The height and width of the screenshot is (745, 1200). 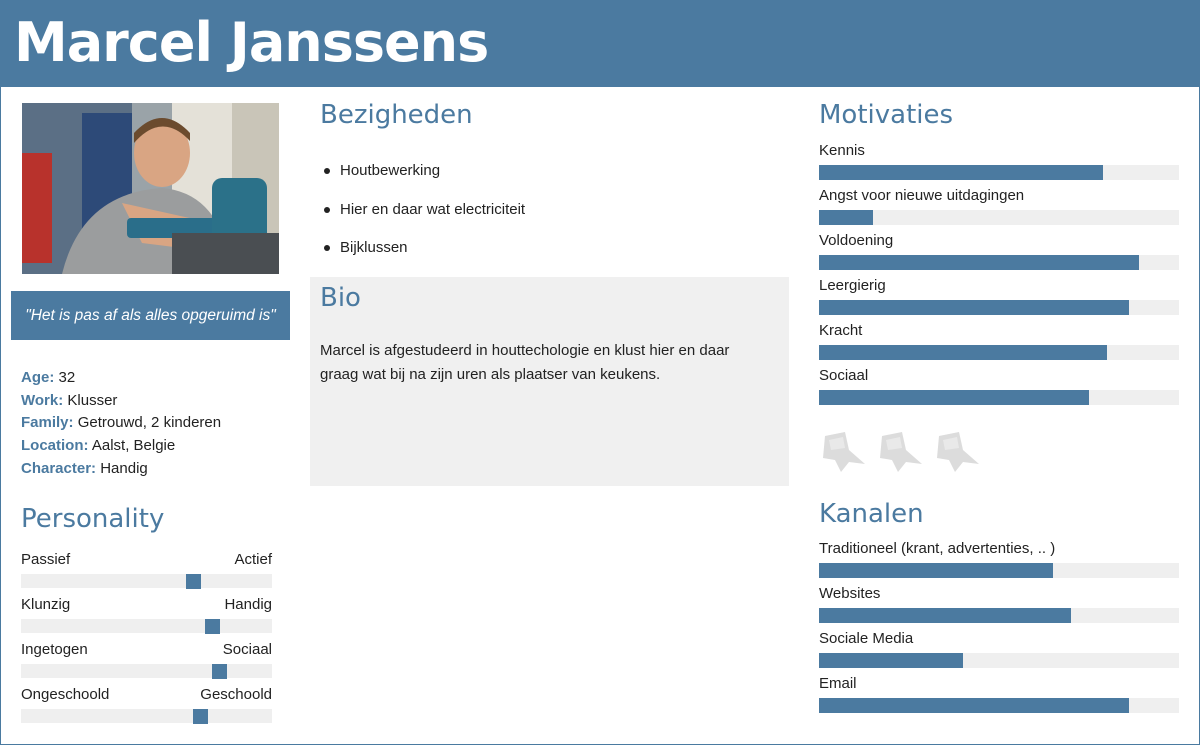 What do you see at coordinates (42, 400) in the screenshot?
I see `info-label: Work:` at bounding box center [42, 400].